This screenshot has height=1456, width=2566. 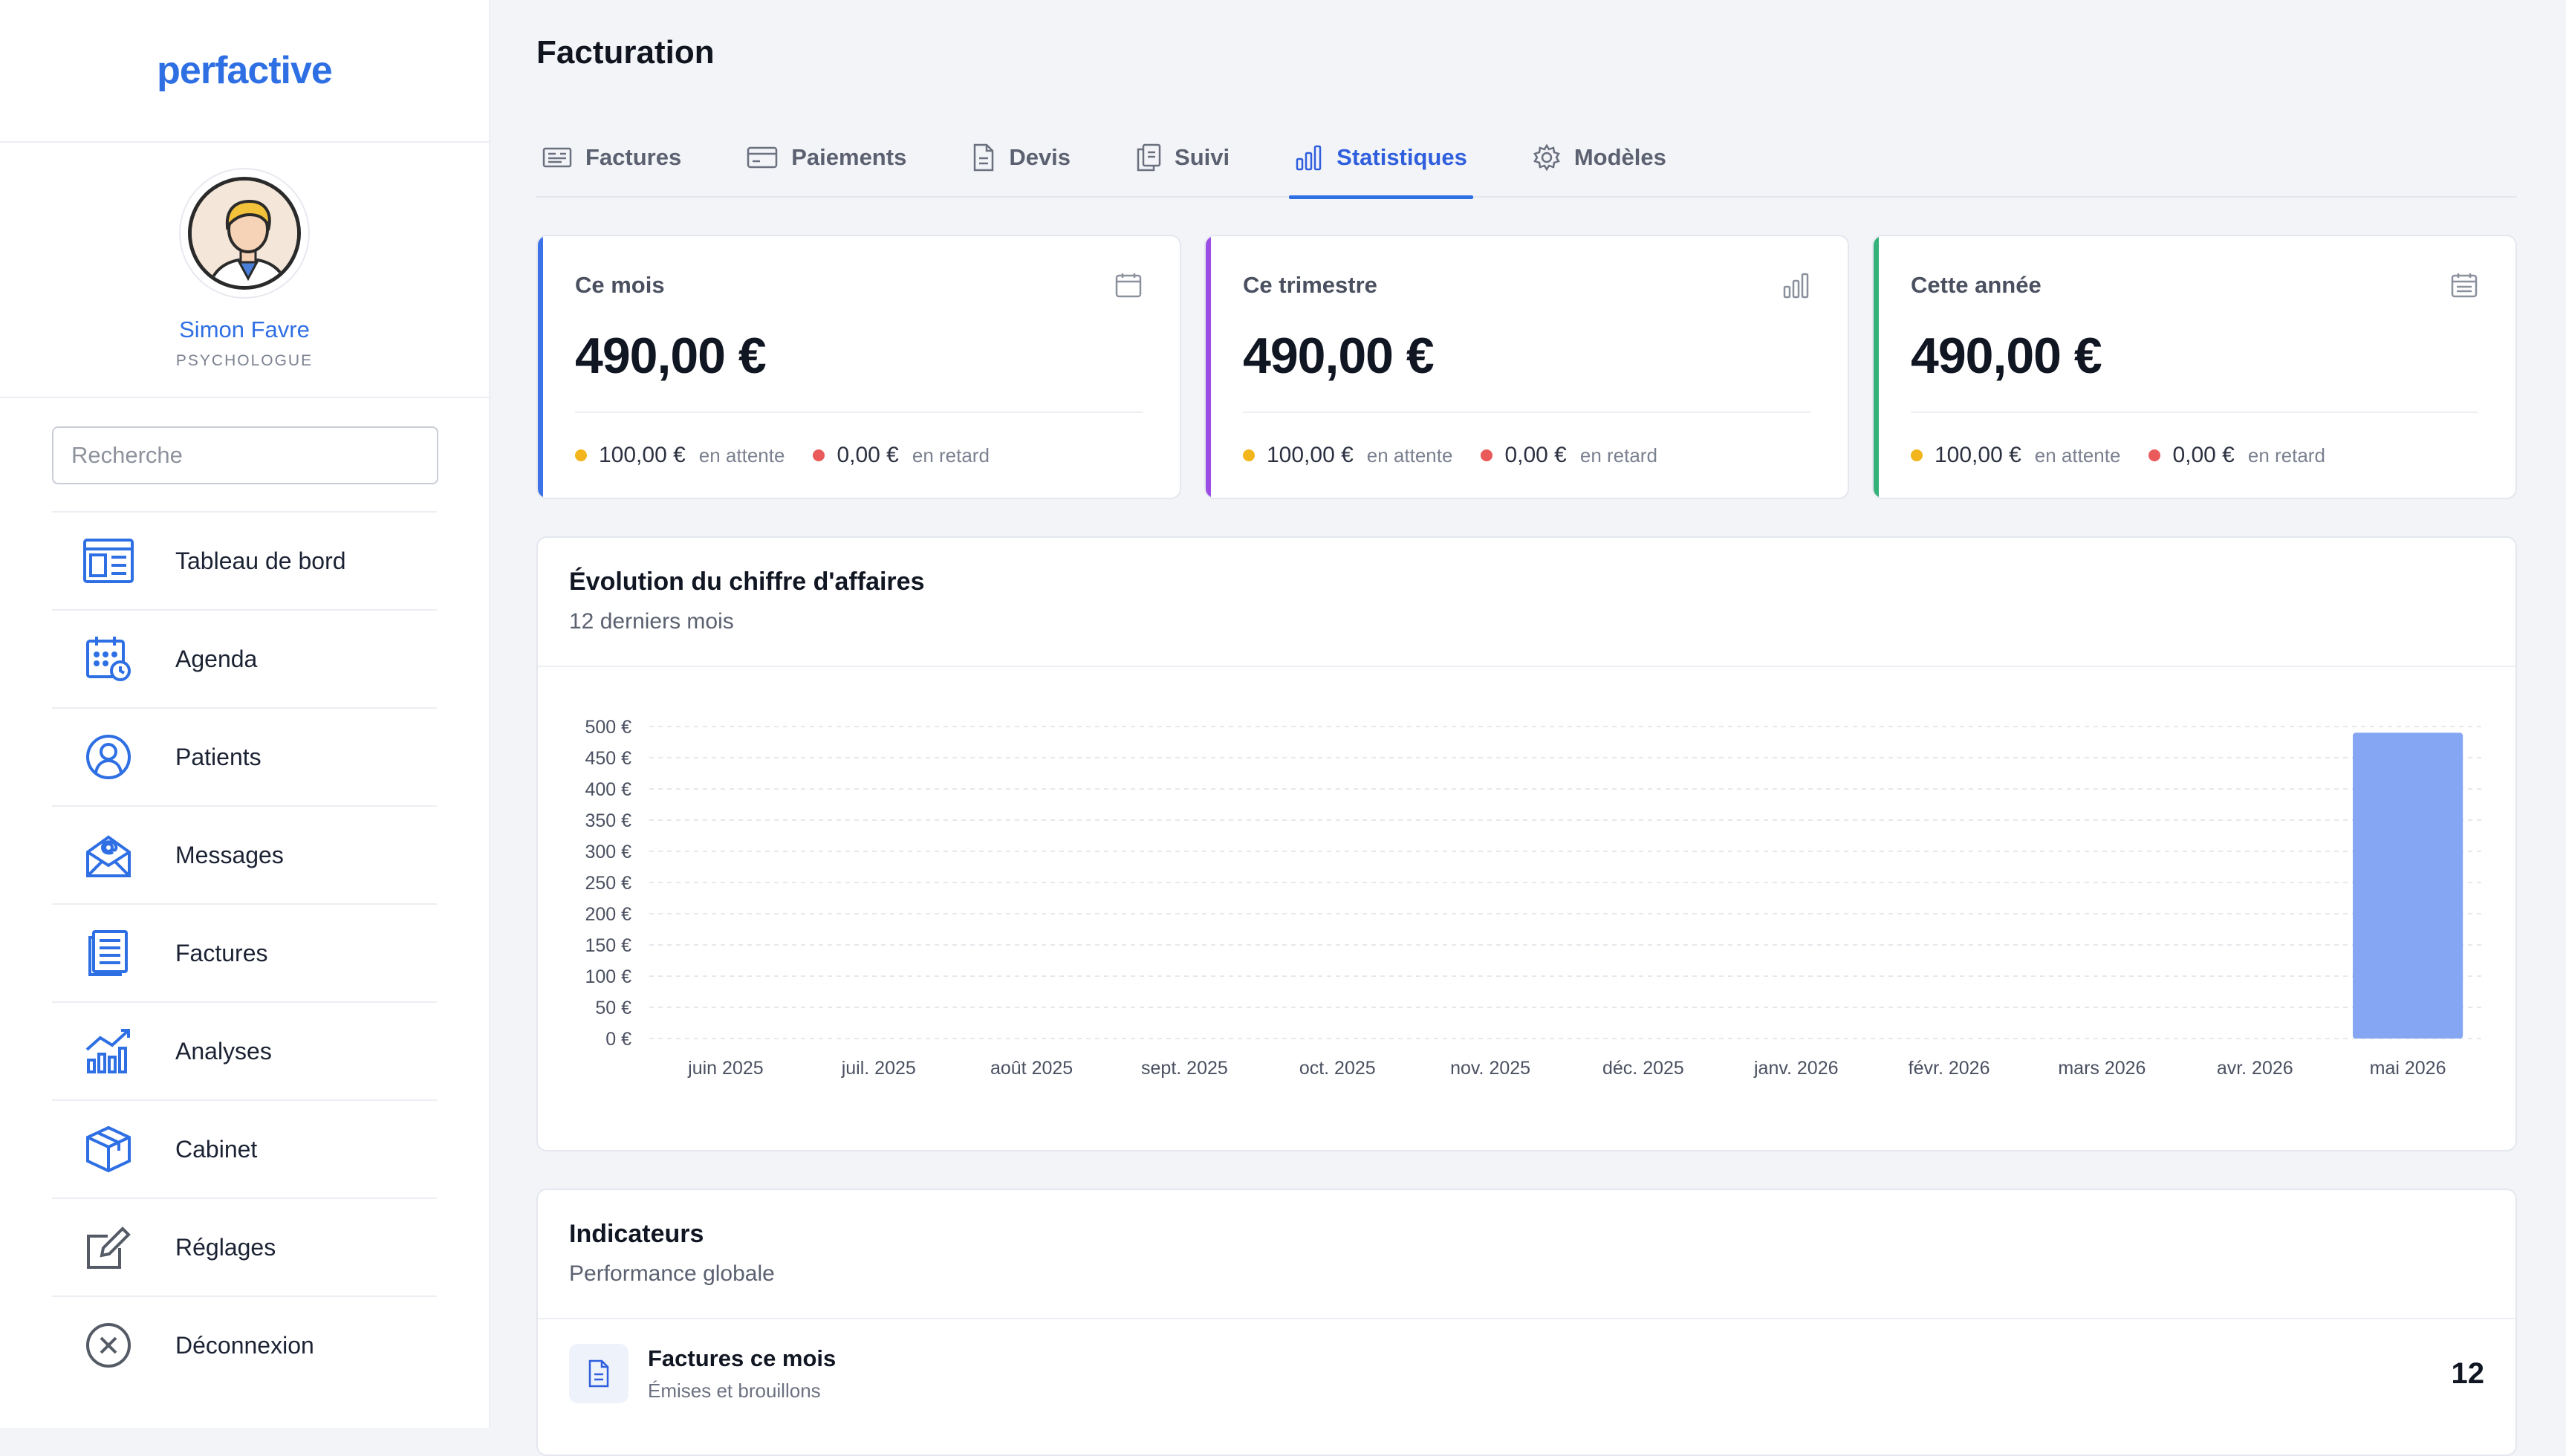 What do you see at coordinates (849, 157) in the screenshot?
I see `tab-label: Paiements` at bounding box center [849, 157].